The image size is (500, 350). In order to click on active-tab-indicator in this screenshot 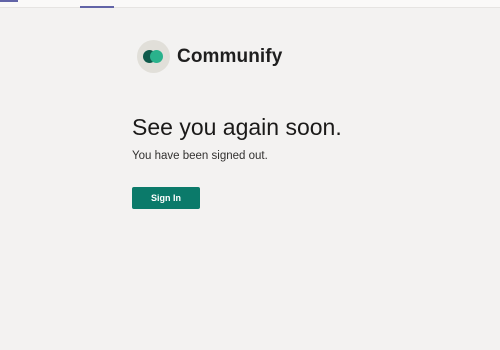, I will do `click(97, 7)`.